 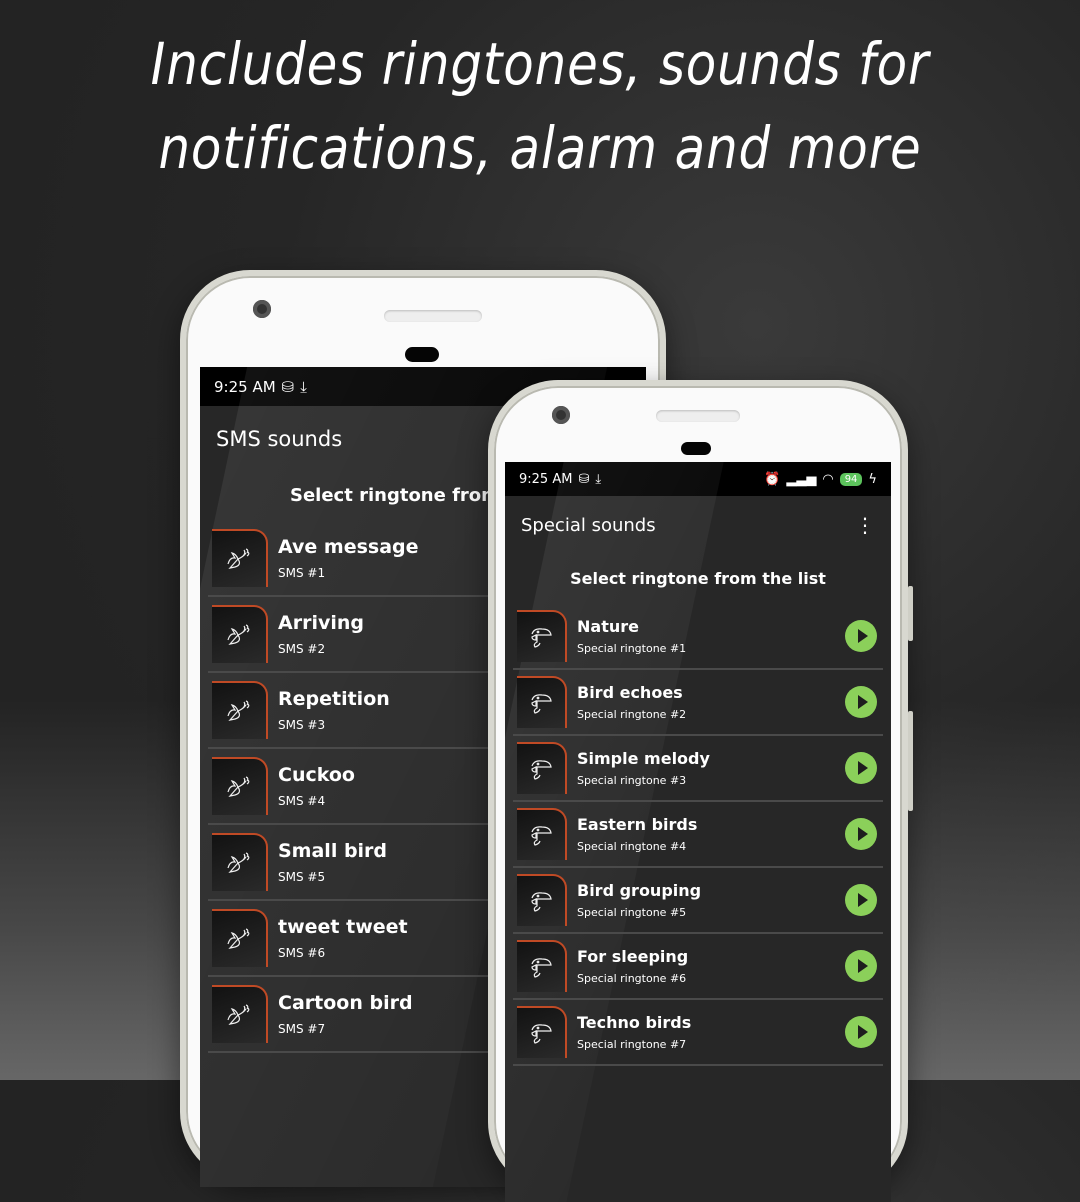 What do you see at coordinates (851, 479) in the screenshot?
I see `battery-icon: 94` at bounding box center [851, 479].